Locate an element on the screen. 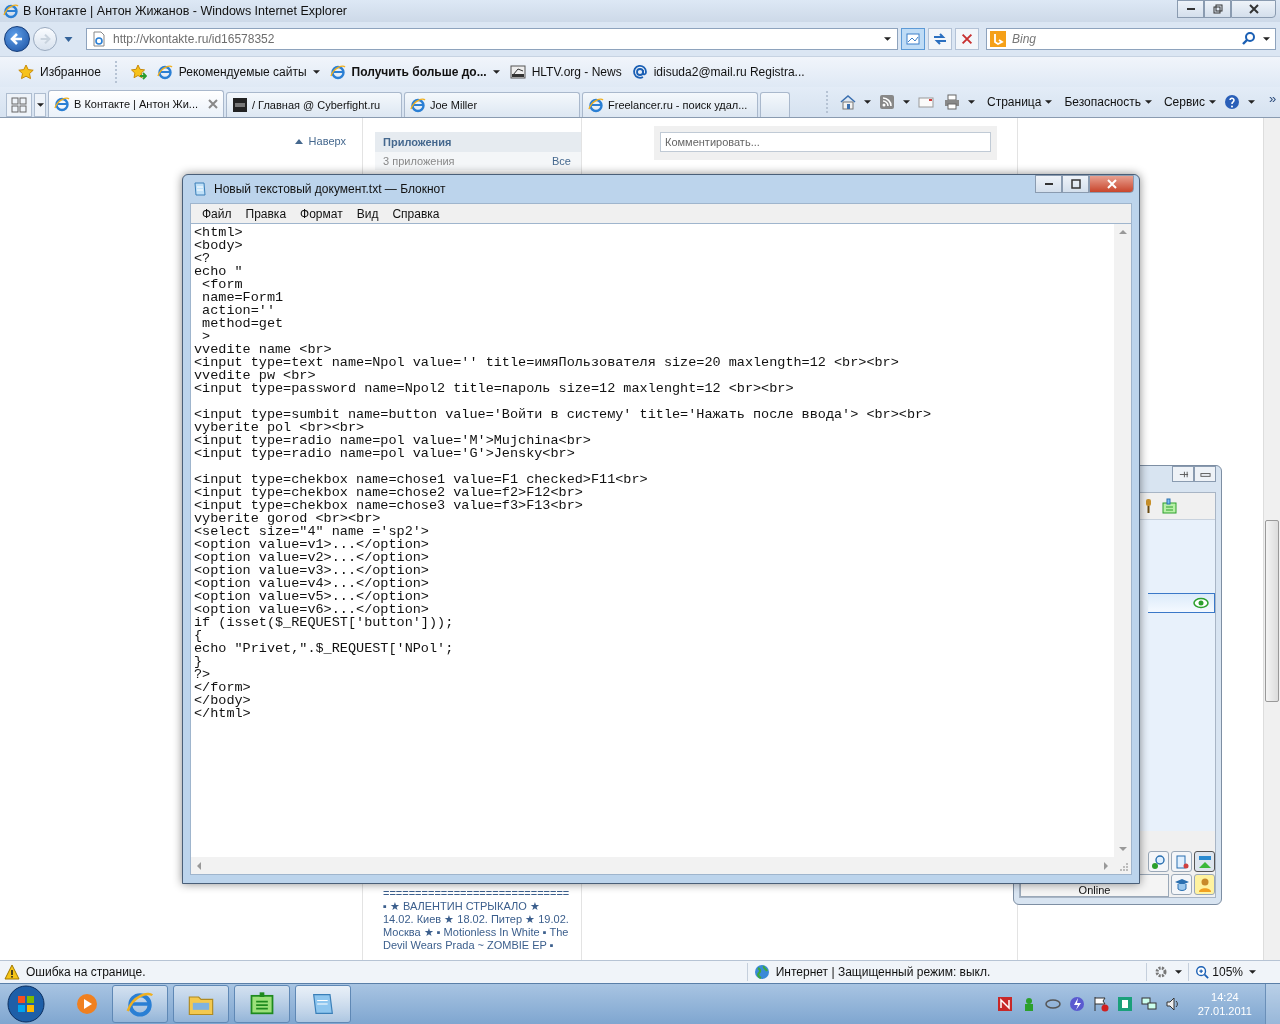 The image size is (1280, 1024). expand-icon is located at coordinates (1204, 861).